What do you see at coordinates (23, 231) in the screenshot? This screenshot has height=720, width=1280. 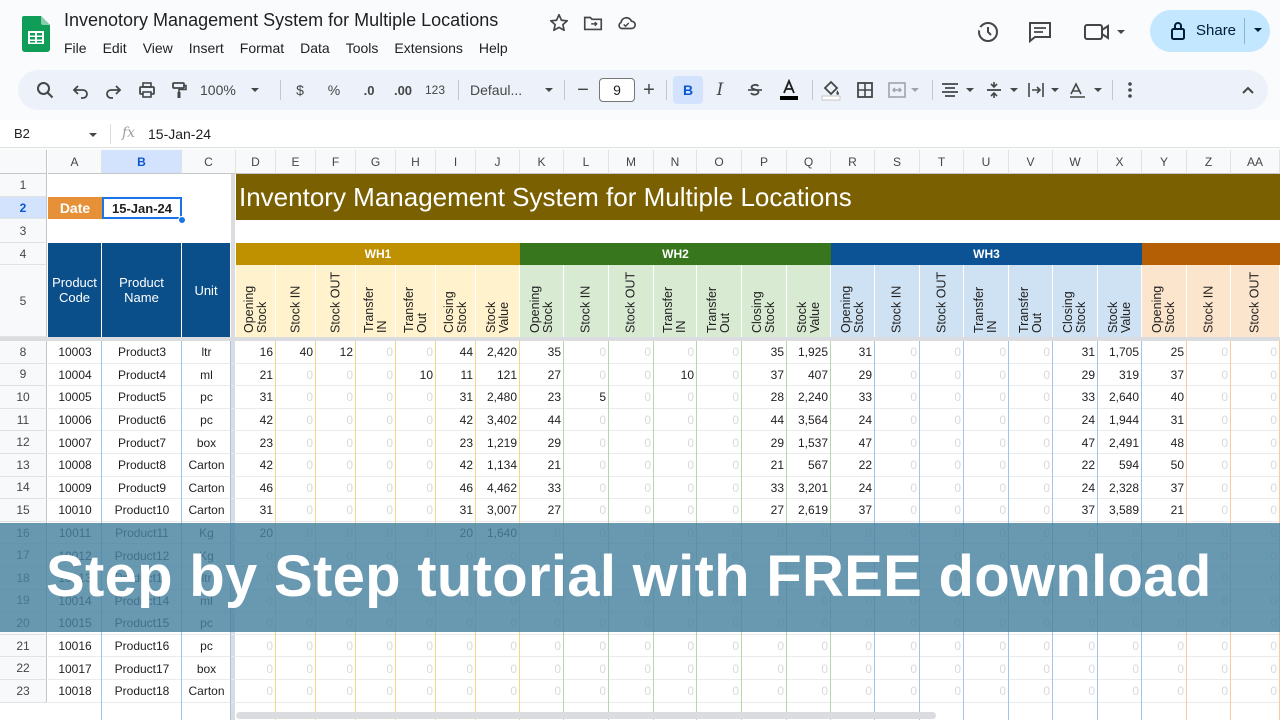 I see `row-header-3: 3` at bounding box center [23, 231].